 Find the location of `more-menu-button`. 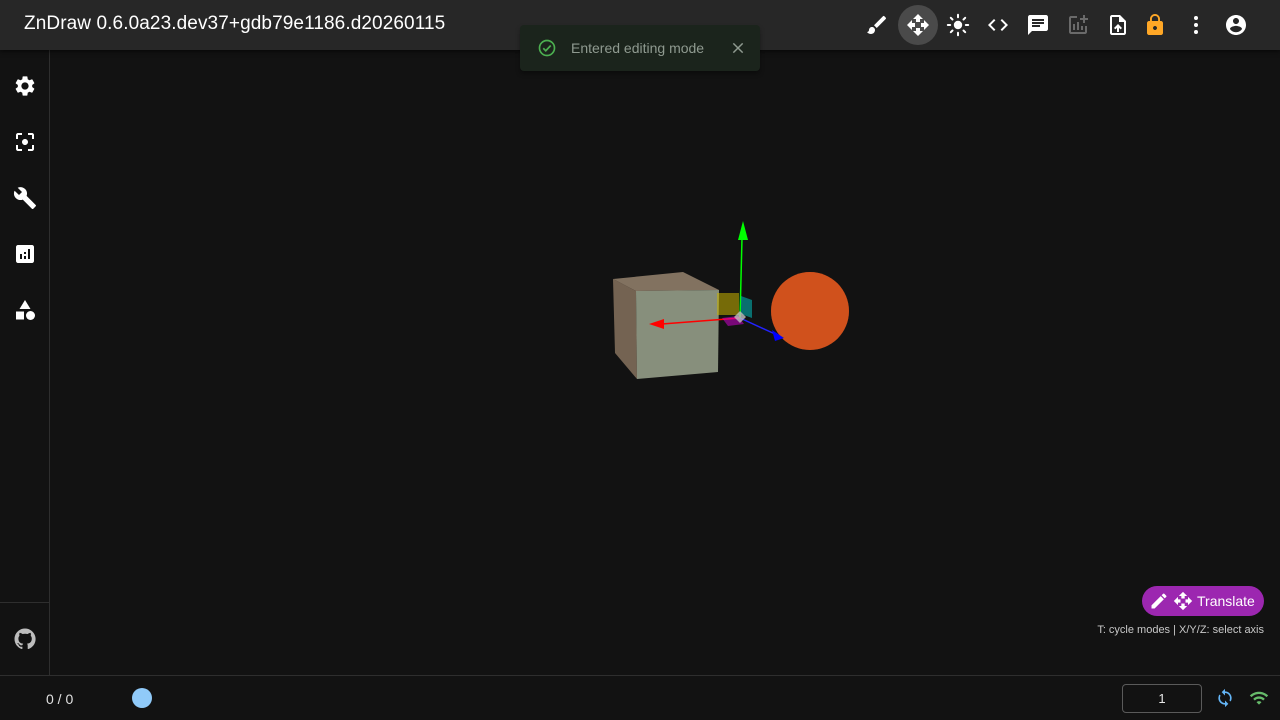

more-menu-button is located at coordinates (1196, 25).